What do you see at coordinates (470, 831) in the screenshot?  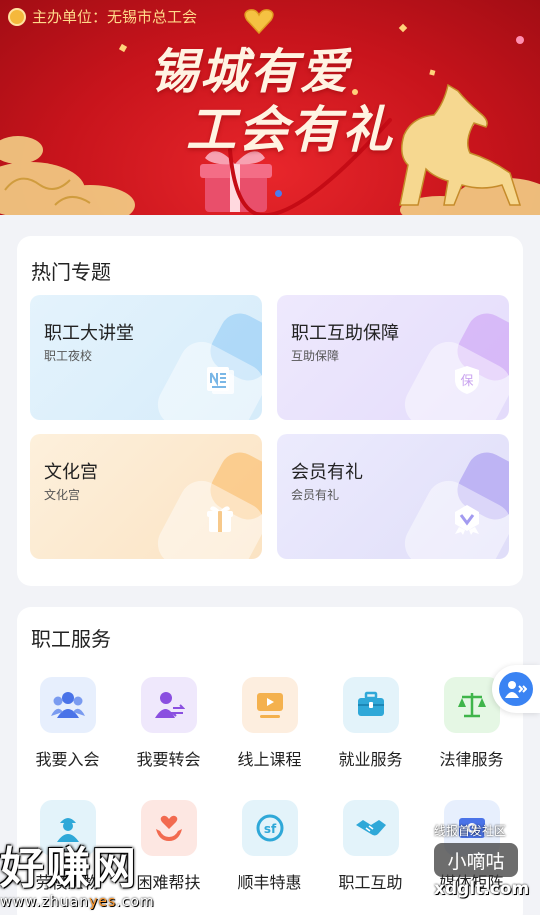 I see `watermark-community: 线报首发社区` at bounding box center [470, 831].